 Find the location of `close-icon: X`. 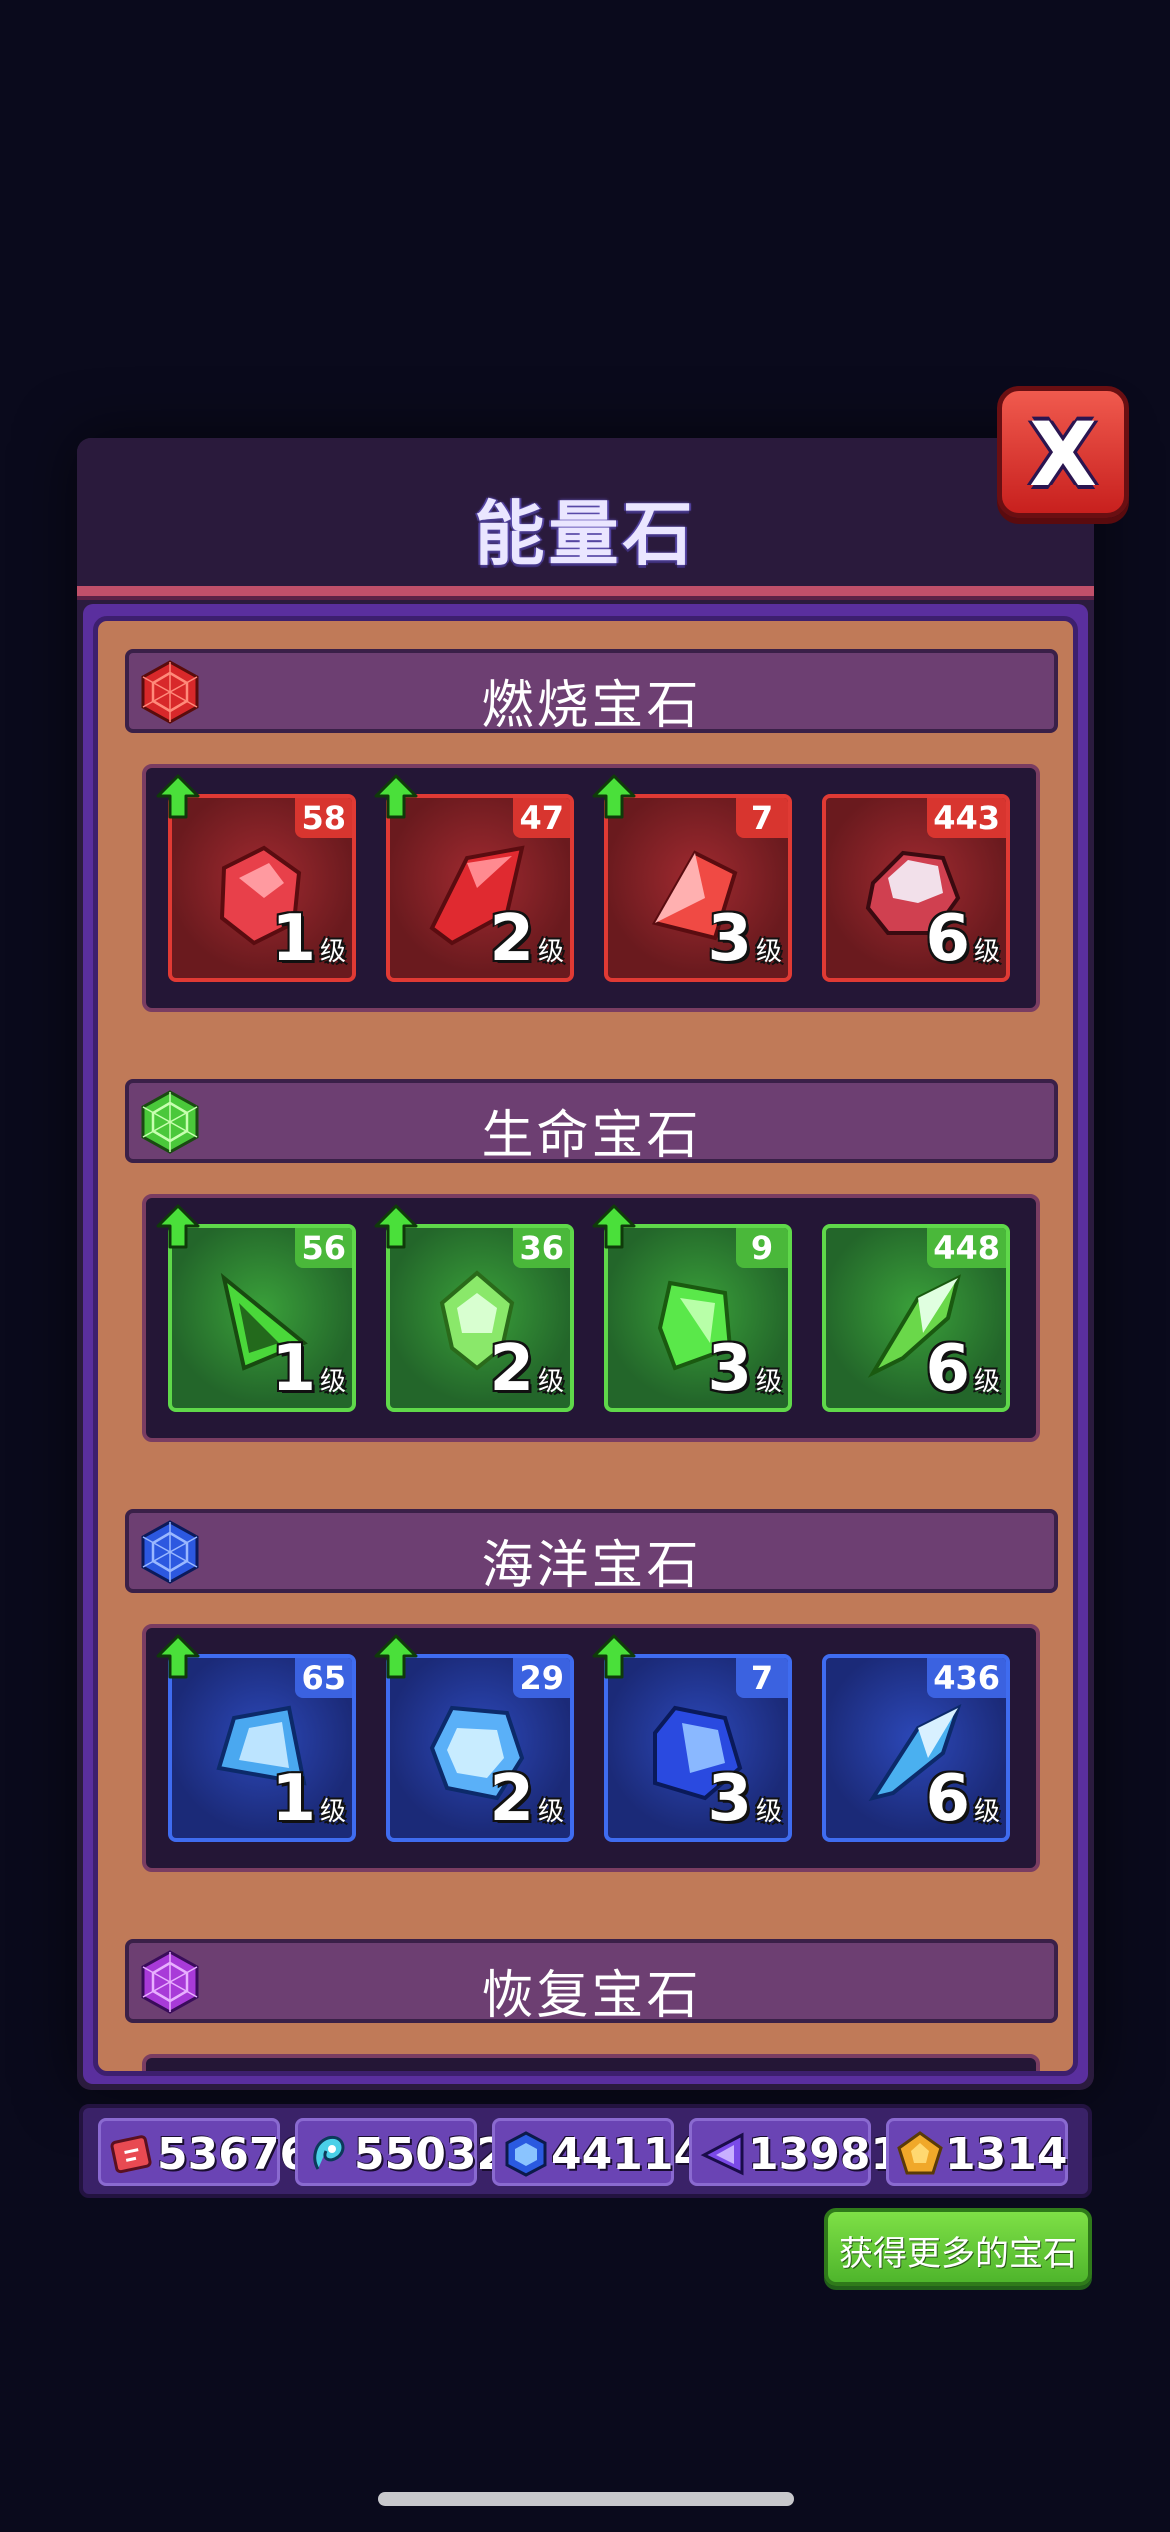

close-icon: X is located at coordinates (1063, 454).